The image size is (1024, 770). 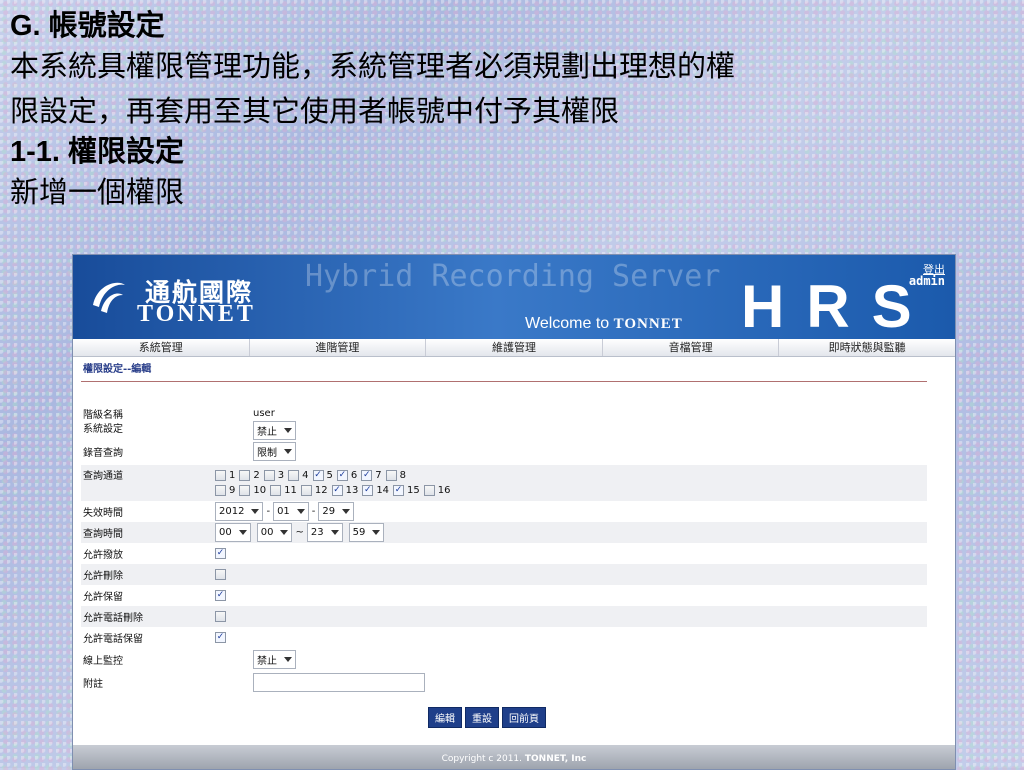 What do you see at coordinates (103, 513) in the screenshot?
I see `expire-label: 失效時間` at bounding box center [103, 513].